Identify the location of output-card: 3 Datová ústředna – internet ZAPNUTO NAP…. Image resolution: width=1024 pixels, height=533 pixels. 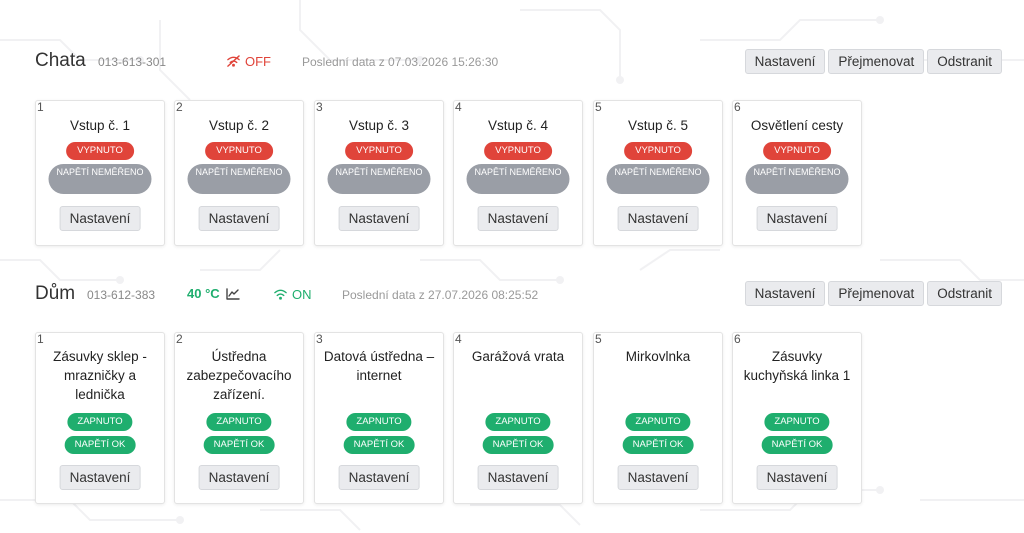
(379, 418).